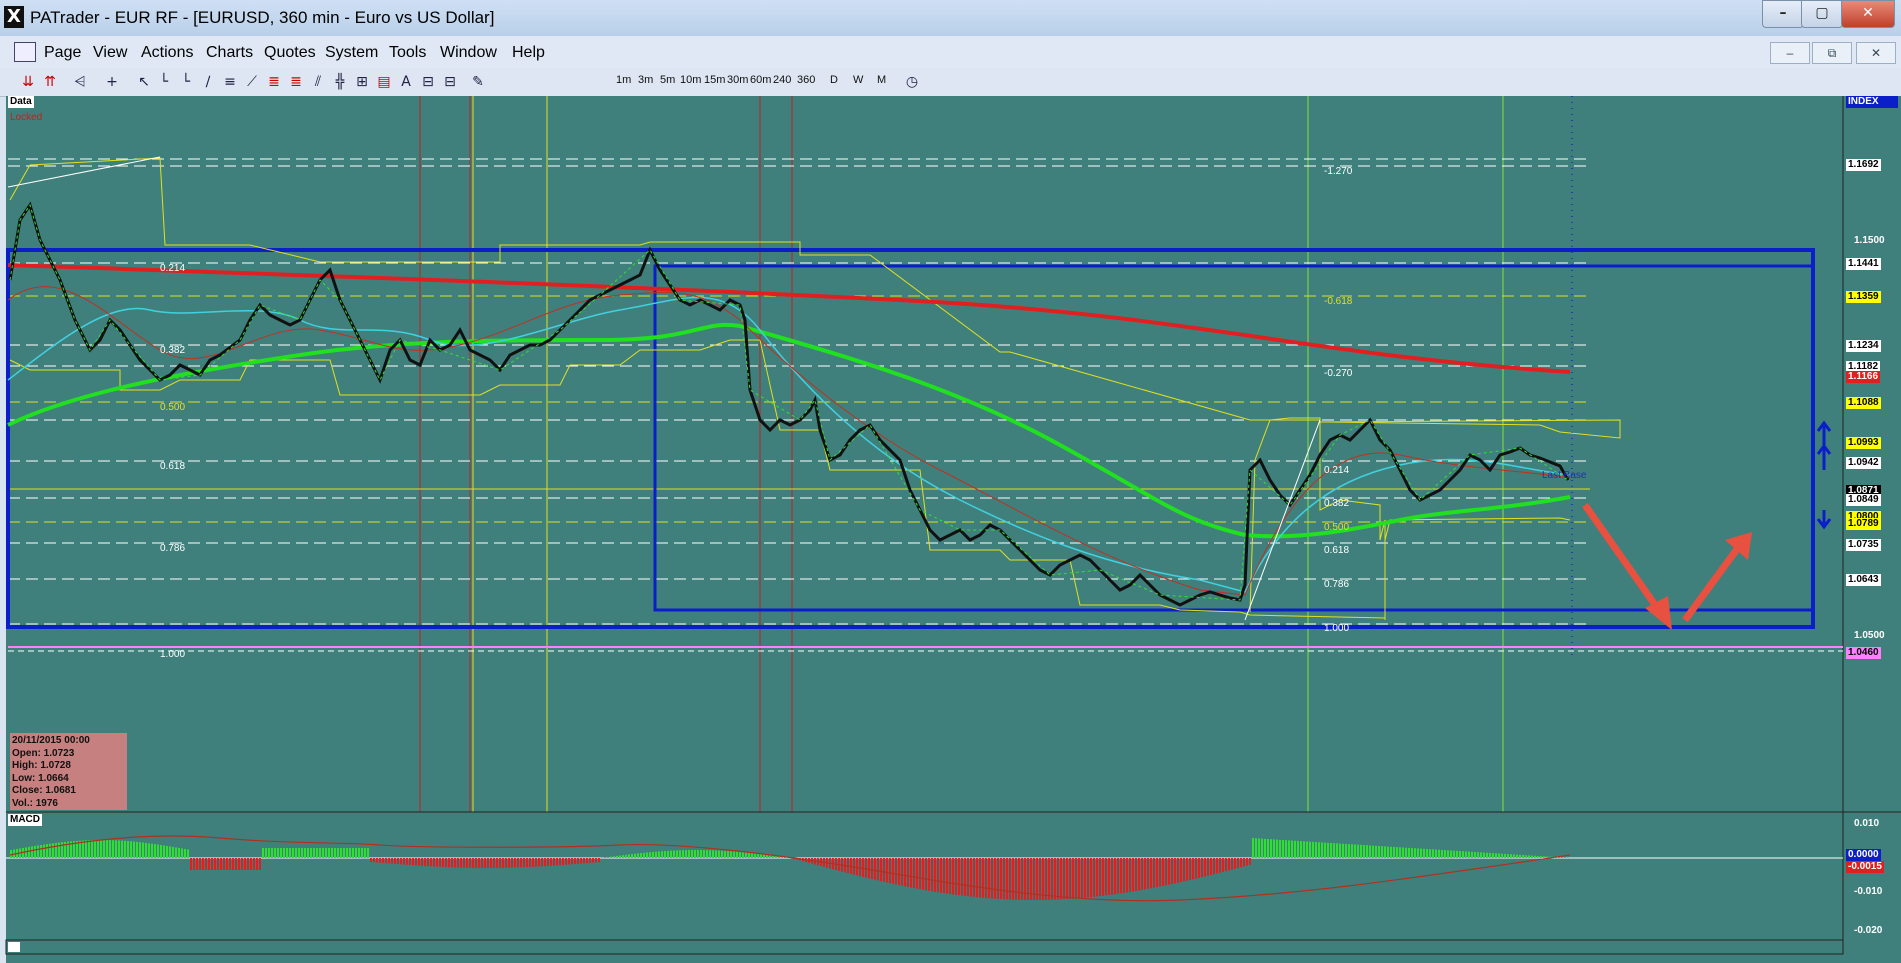 The image size is (1901, 963). I want to click on locked-label: Locked, so click(26, 117).